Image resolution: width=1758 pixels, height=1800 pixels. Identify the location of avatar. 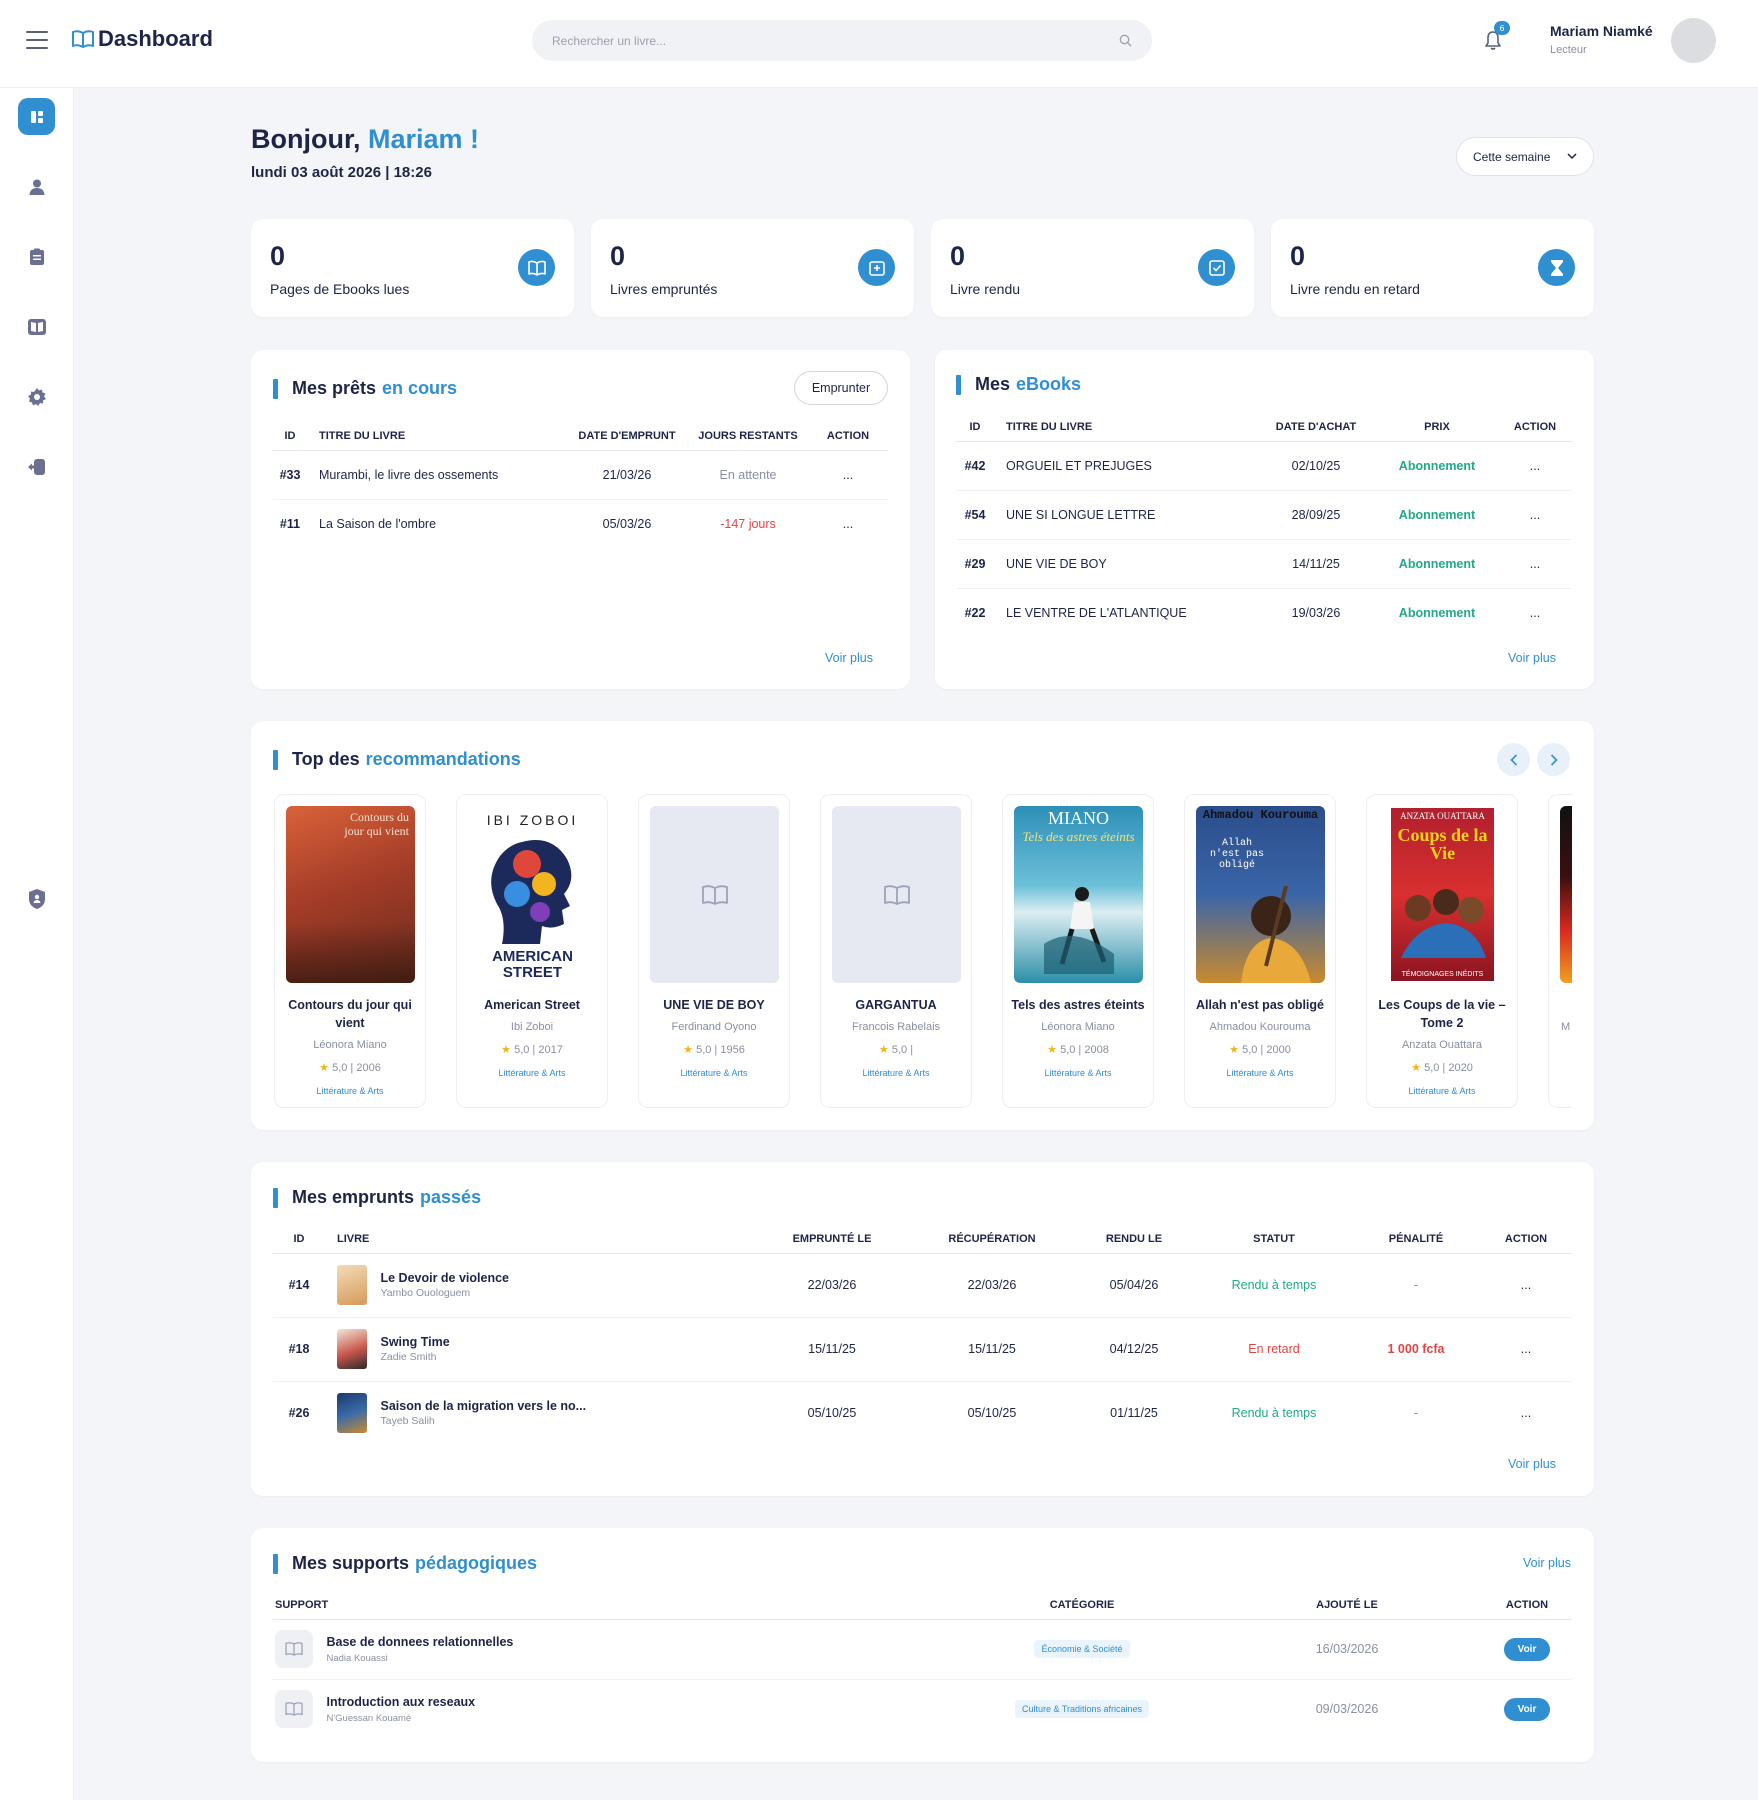
(1693, 40).